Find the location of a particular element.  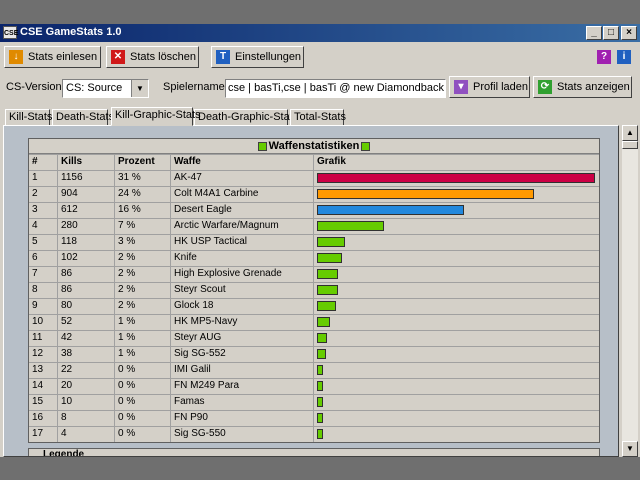

vertical-scrollbar: ▲ ▼ is located at coordinates (630, 291).